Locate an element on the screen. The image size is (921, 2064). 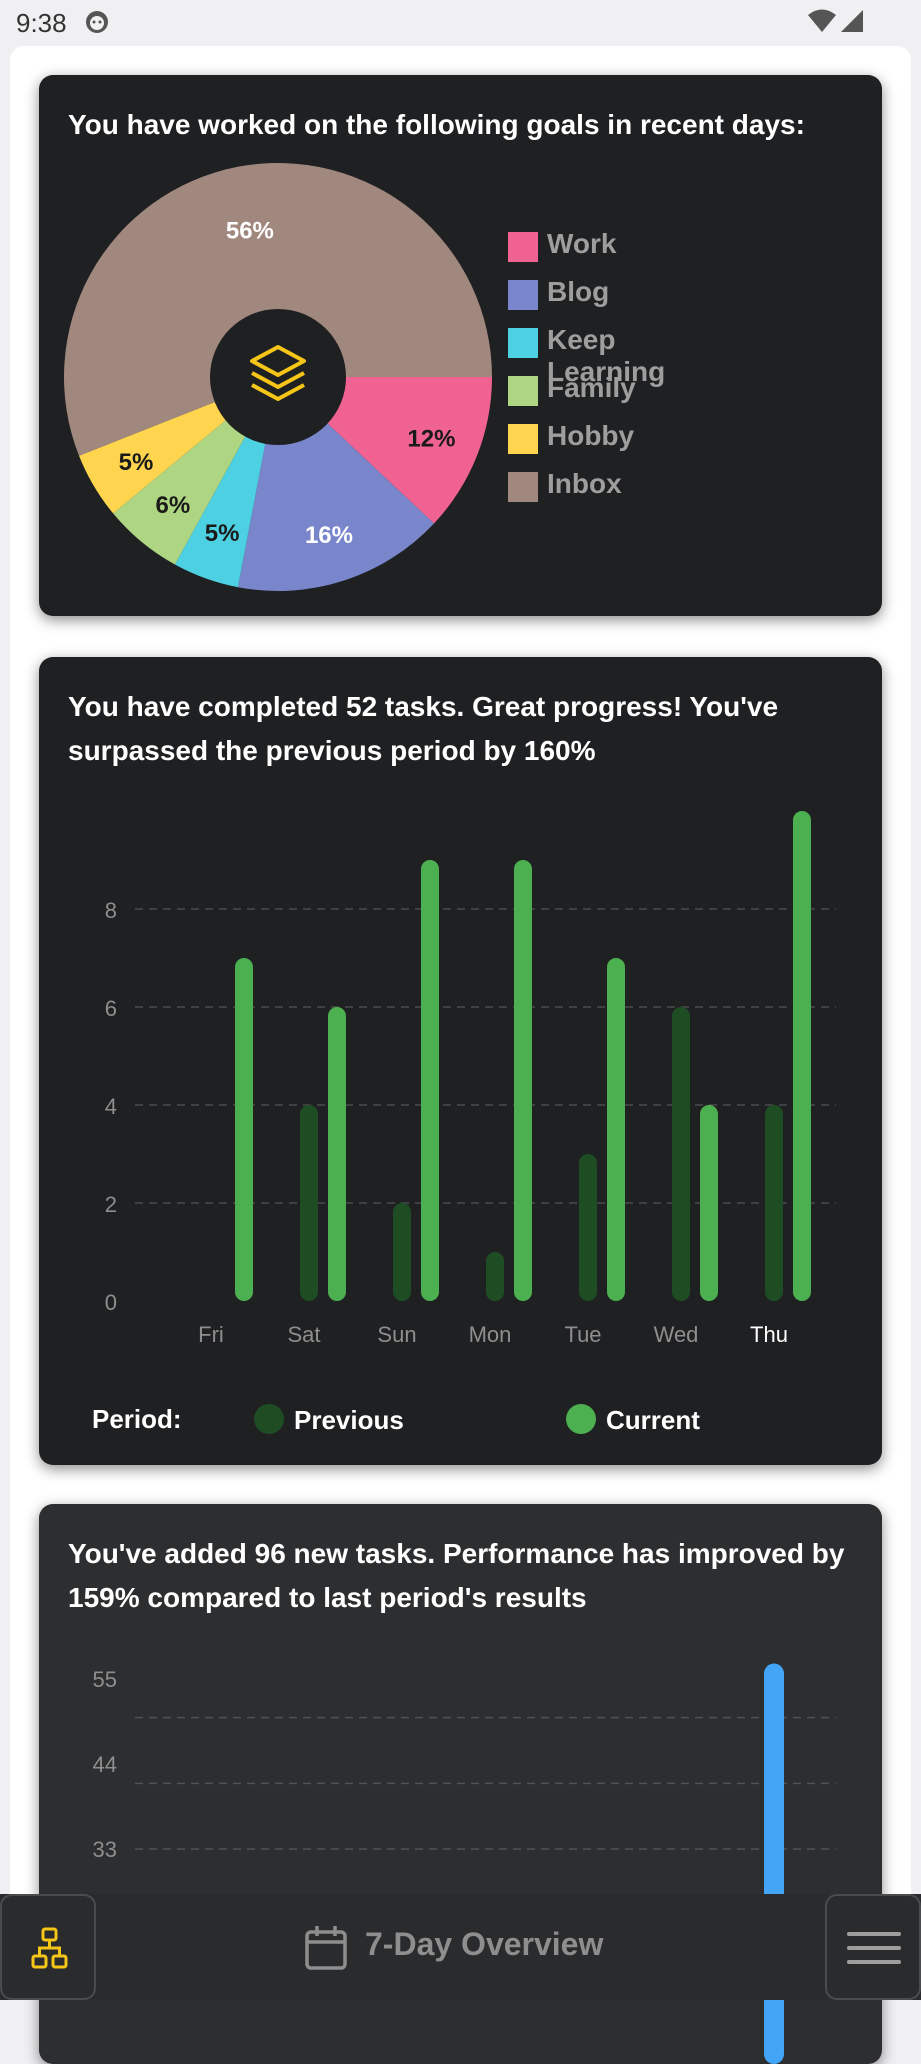
bottom-bar: 7-Day Overview is located at coordinates (460, 1947).